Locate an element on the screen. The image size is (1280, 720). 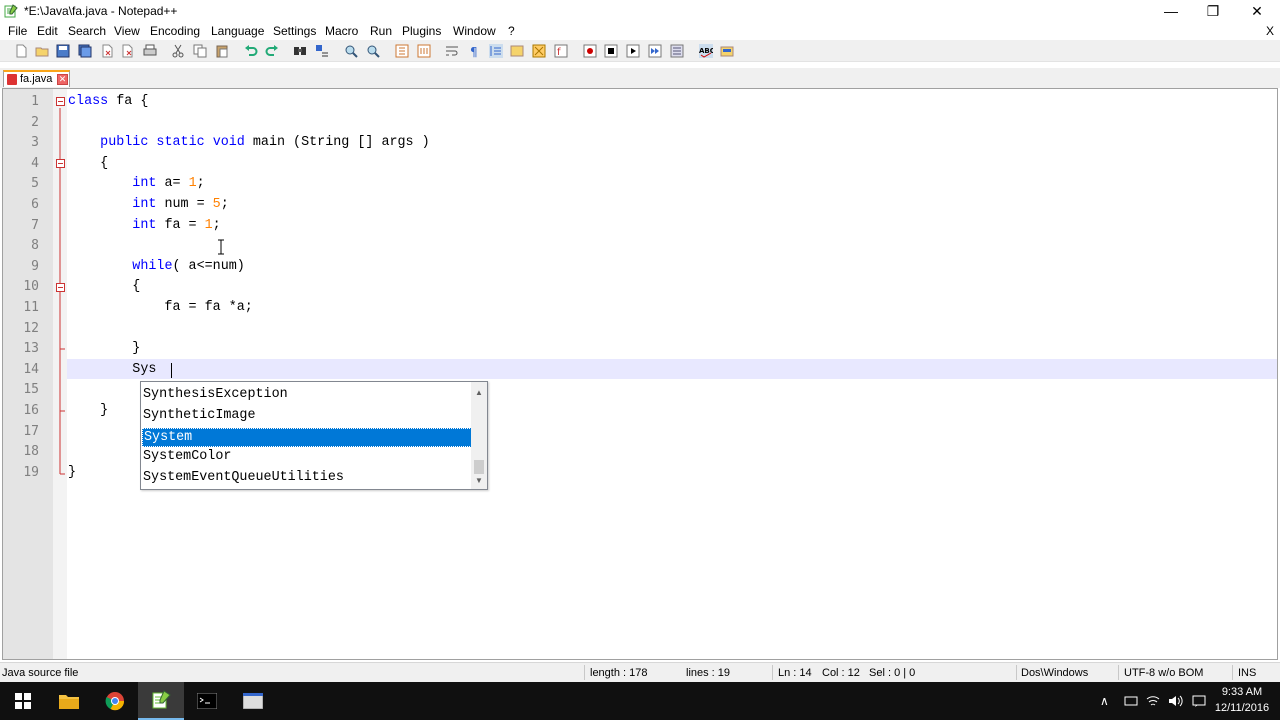
undo-icon is located at coordinates (251, 51).